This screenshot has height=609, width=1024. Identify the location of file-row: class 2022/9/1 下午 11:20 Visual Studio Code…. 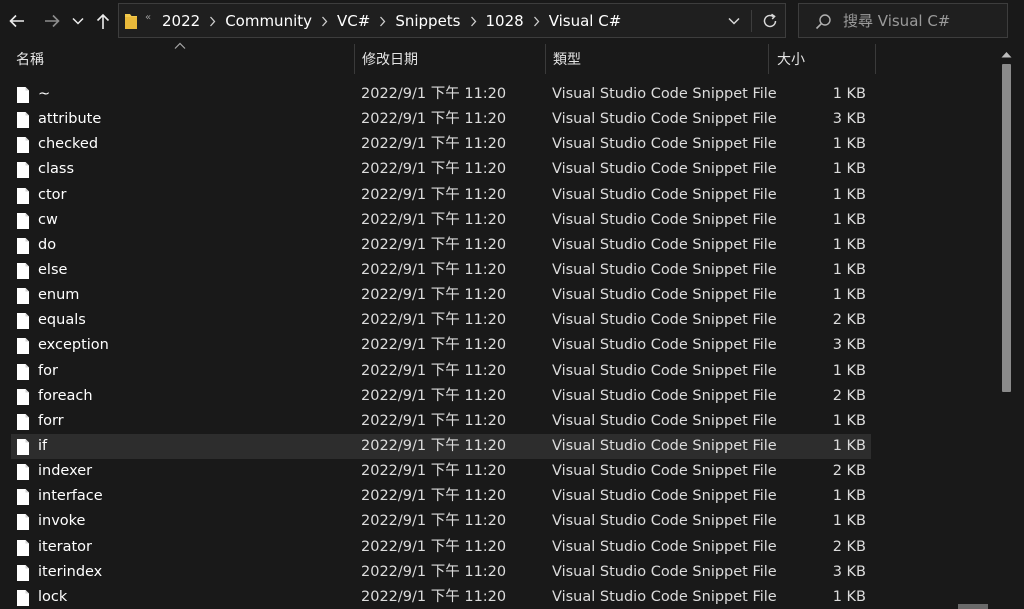
(441, 169).